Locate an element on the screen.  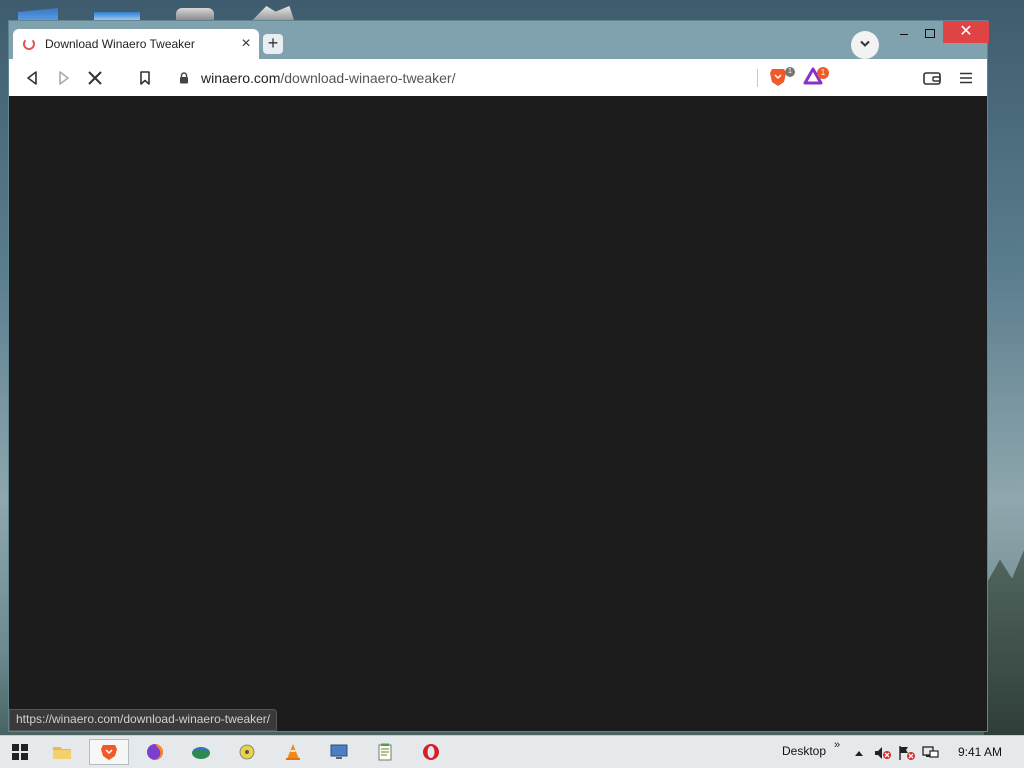
globe-app-icon is located at coordinates (201, 753).